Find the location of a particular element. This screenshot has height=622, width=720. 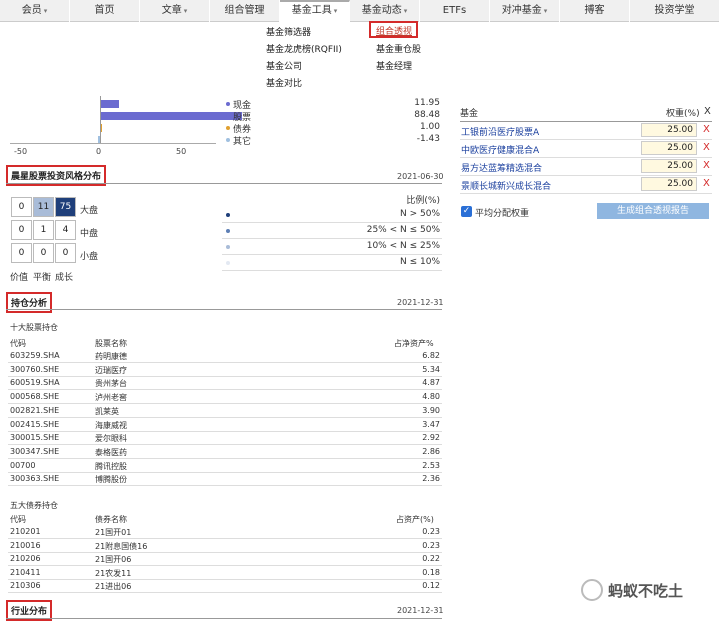

avg-weight-checkbox: ✓ is located at coordinates (466, 211).